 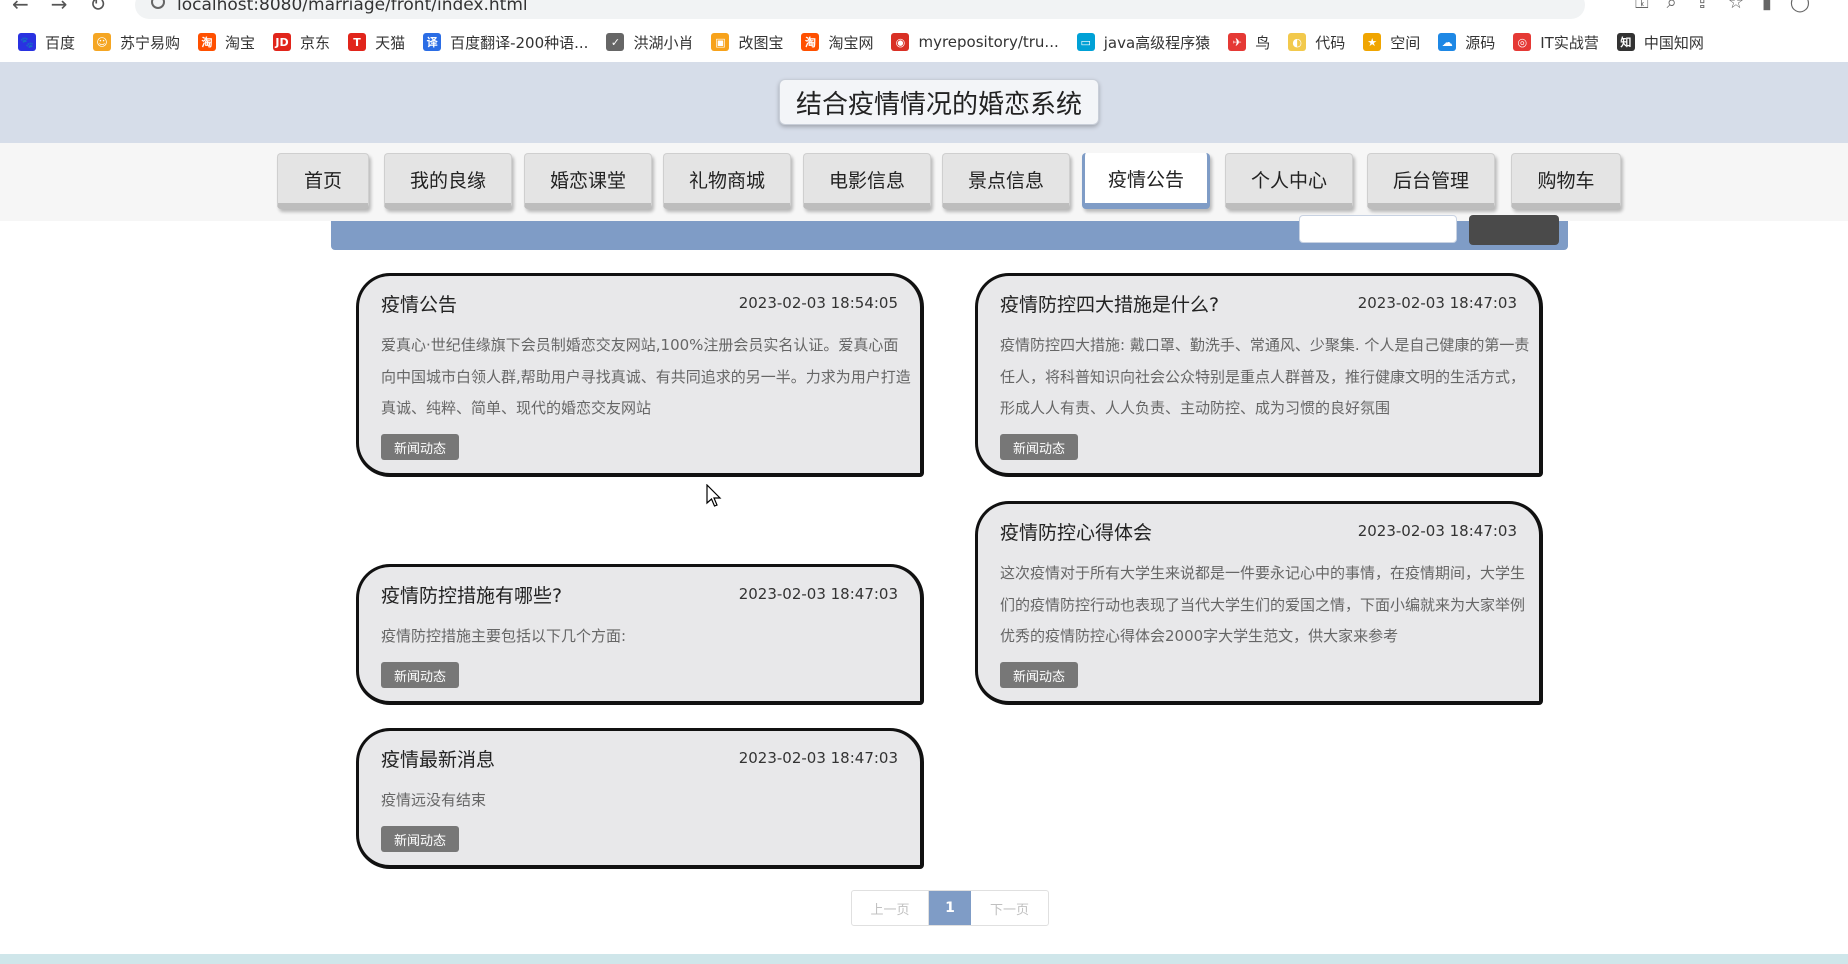 I want to click on bookmark-item: ★ 空间, so click(x=1391, y=42).